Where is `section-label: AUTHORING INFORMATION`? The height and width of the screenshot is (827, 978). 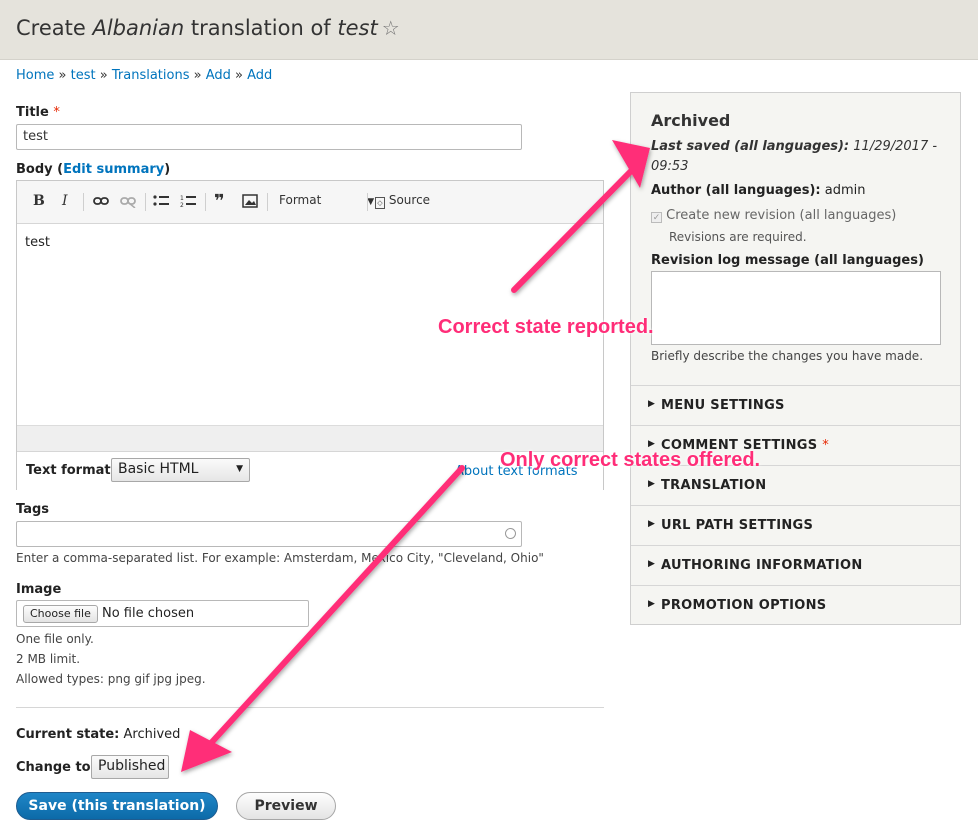 section-label: AUTHORING INFORMATION is located at coordinates (762, 565).